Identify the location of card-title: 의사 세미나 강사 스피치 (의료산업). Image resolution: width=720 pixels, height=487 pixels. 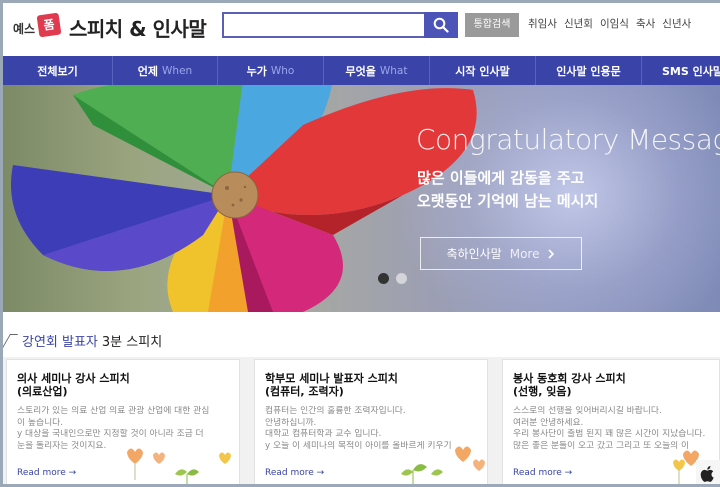
(73, 385).